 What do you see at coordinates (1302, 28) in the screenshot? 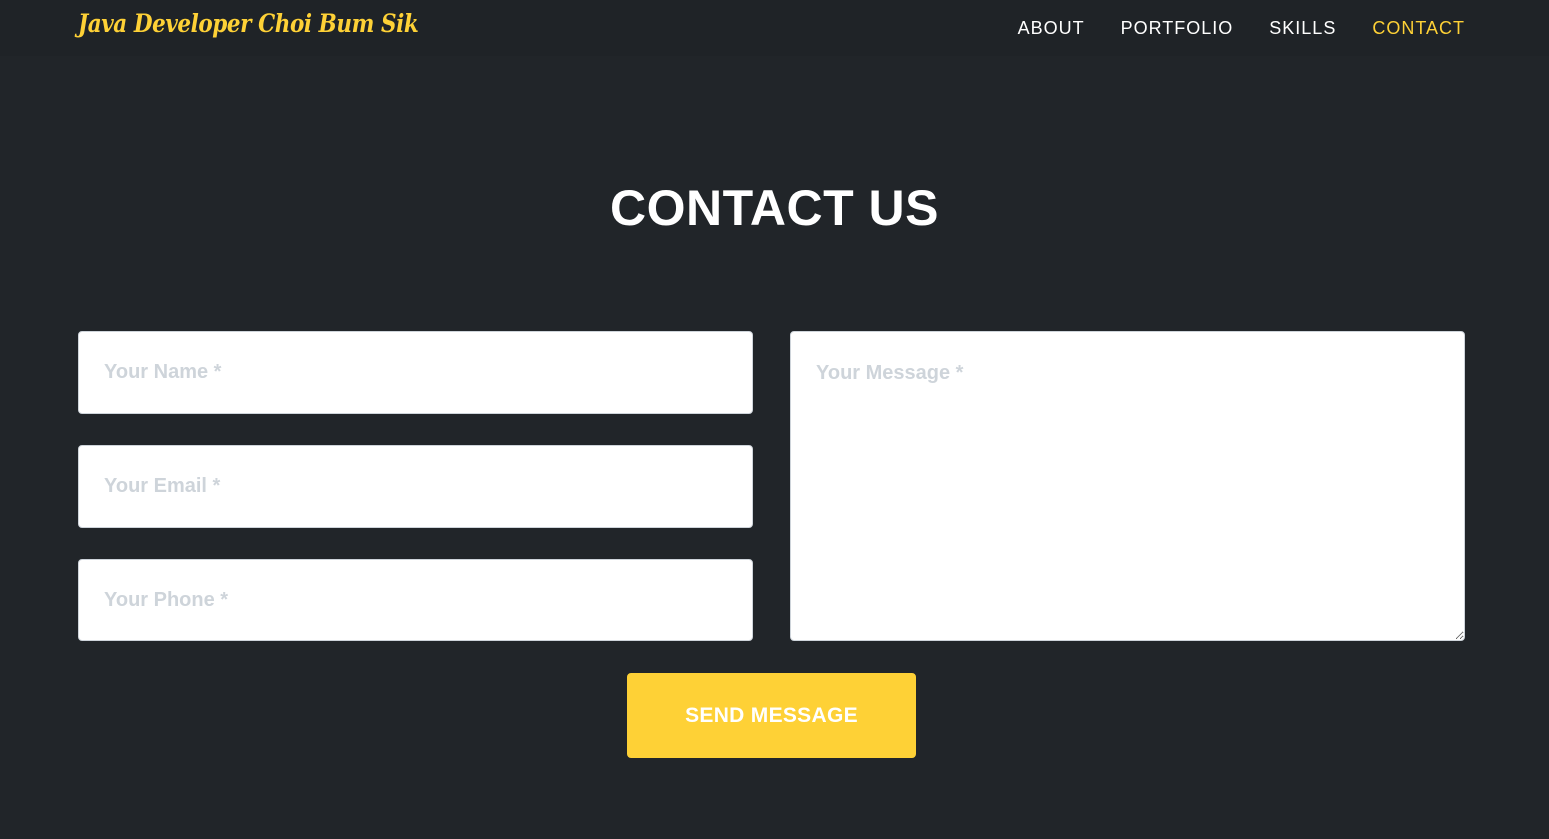
I see `nav-link-skills: SKILLS` at bounding box center [1302, 28].